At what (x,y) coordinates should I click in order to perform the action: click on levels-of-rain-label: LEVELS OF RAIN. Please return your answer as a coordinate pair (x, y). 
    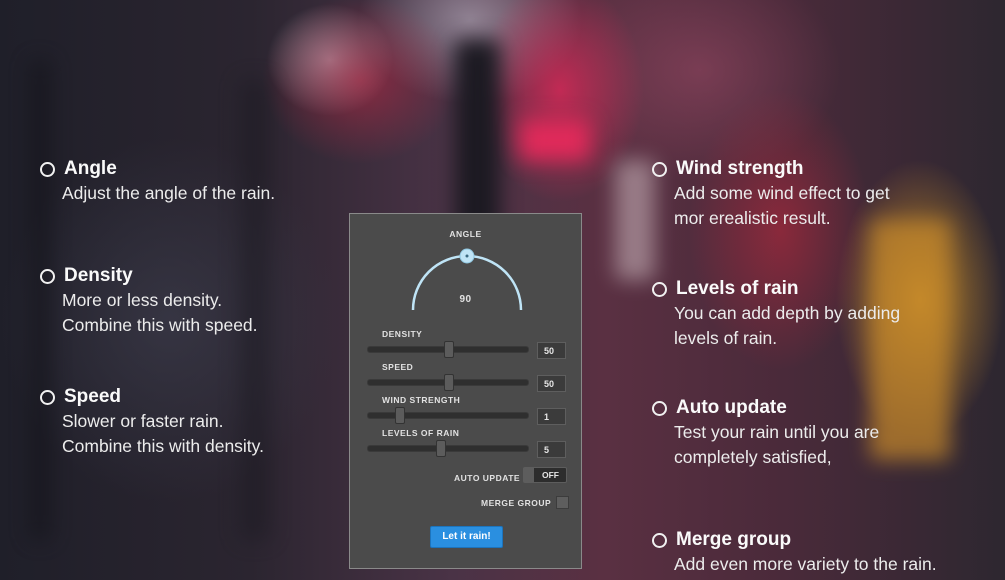
    Looking at the image, I should click on (421, 433).